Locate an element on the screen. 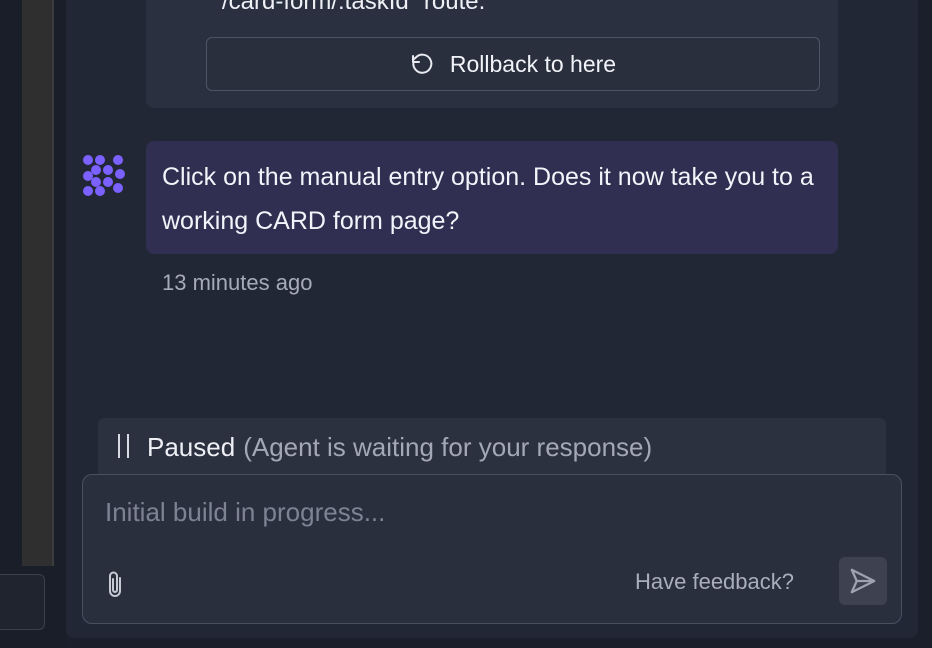  left-sidebar is located at coordinates (33, 324).